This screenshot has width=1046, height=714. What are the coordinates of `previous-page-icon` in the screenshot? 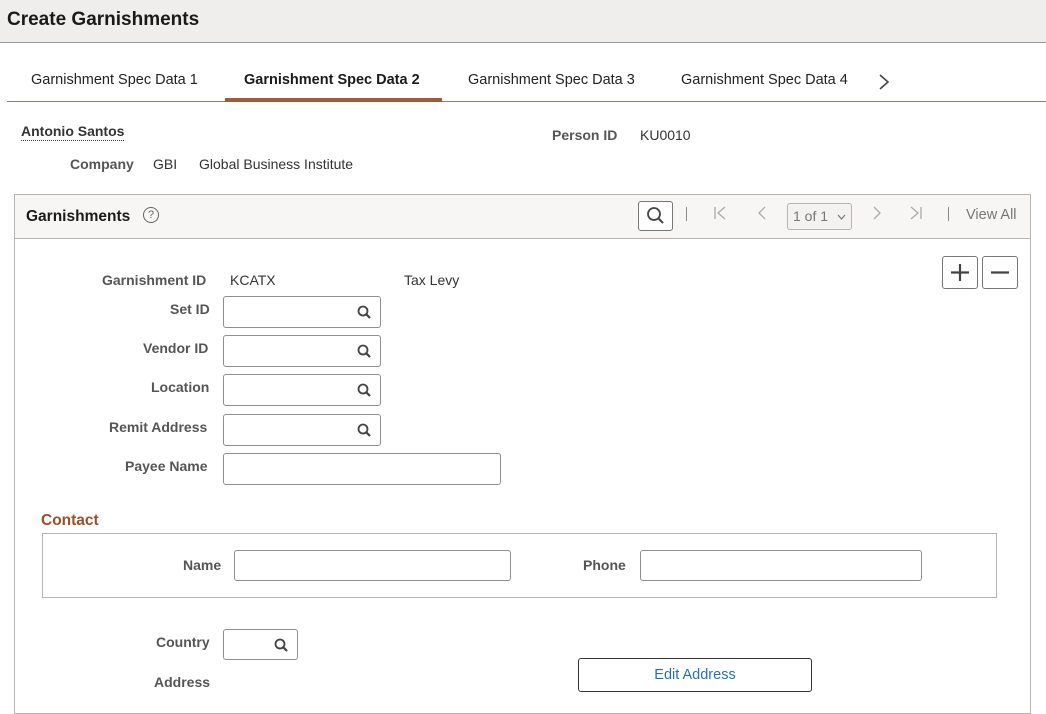 It's located at (762, 215).